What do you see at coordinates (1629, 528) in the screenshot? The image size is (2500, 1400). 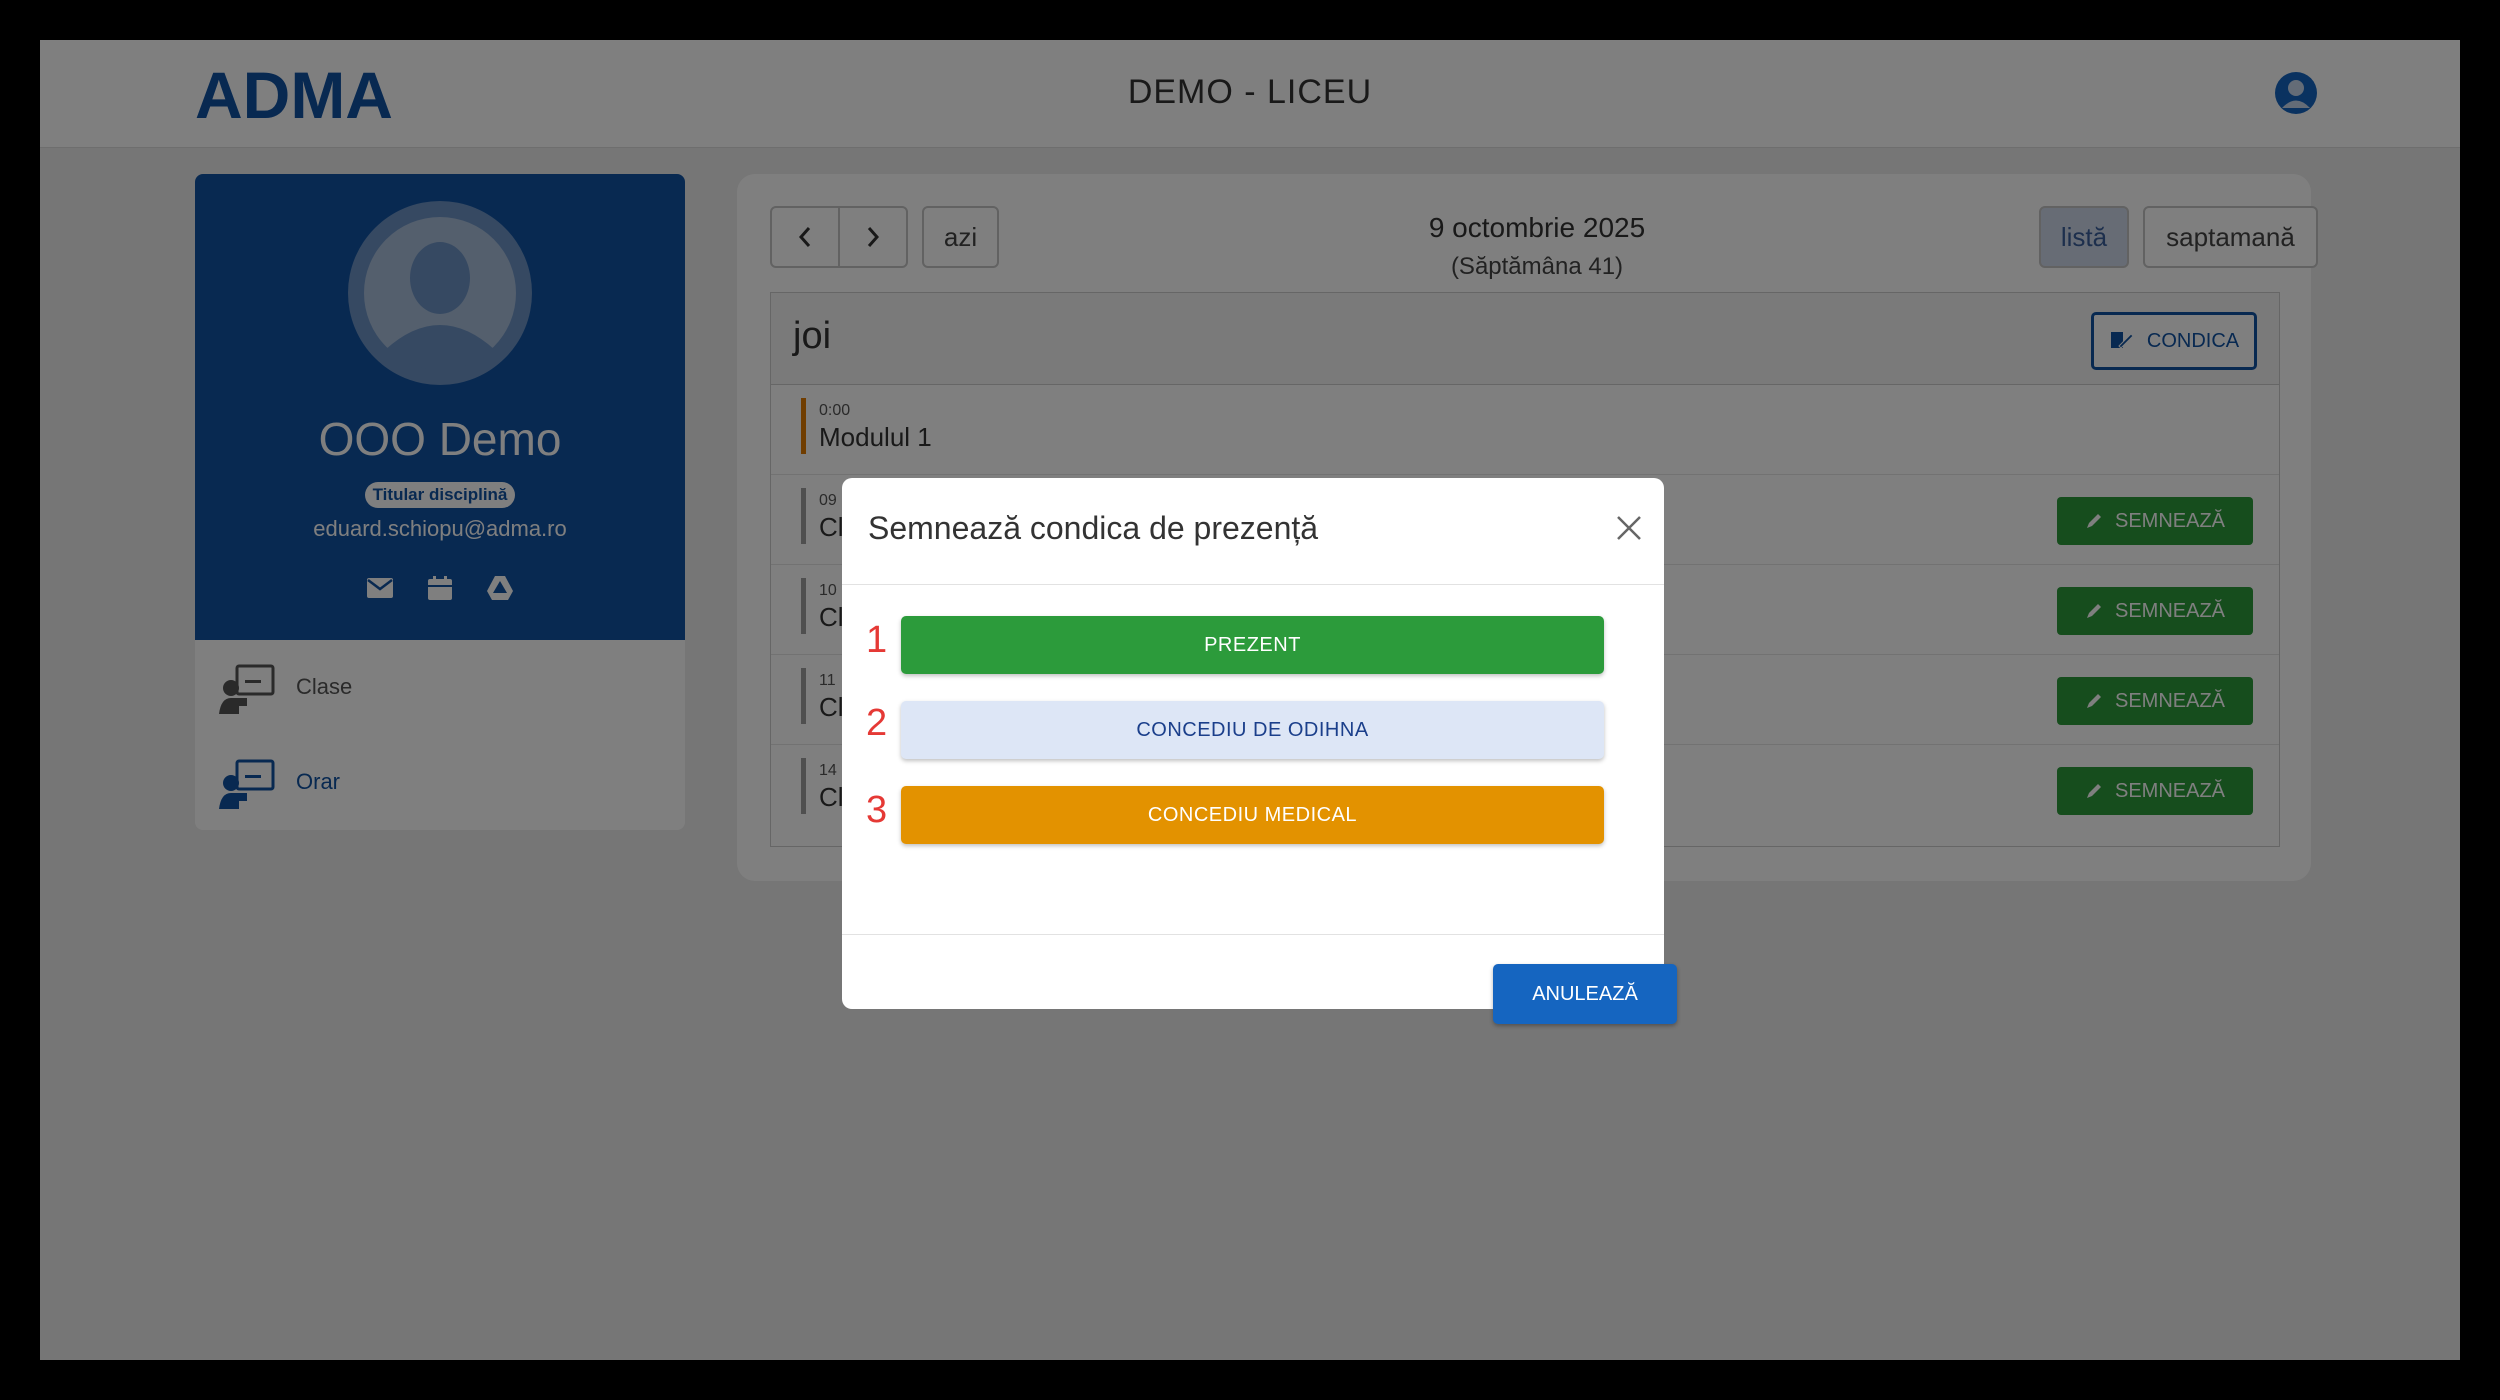 I see `close-icon` at bounding box center [1629, 528].